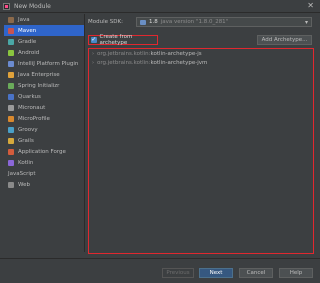 Image resolution: width=320 pixels, height=283 pixels. I want to click on sidebar-item-label: IntelliJ Platform Plugin, so click(48, 63).